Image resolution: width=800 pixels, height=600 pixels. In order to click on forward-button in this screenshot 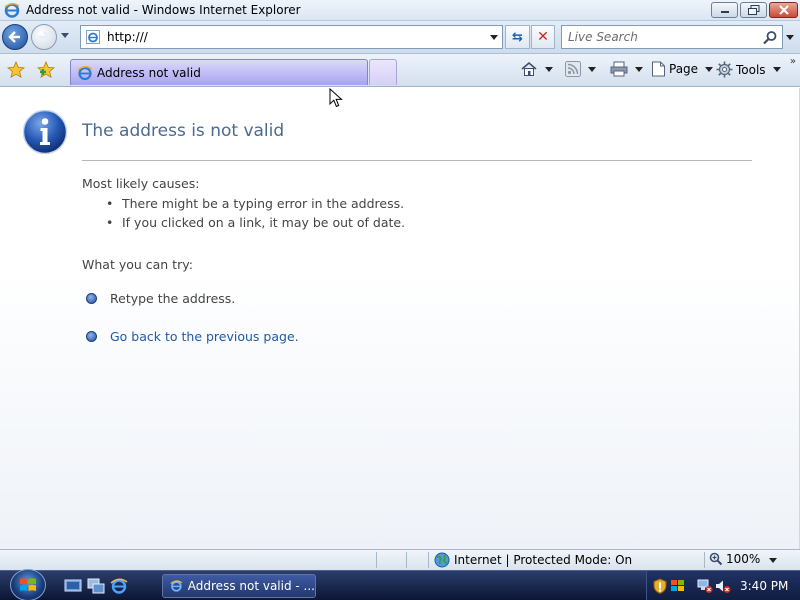, I will do `click(44, 37)`.